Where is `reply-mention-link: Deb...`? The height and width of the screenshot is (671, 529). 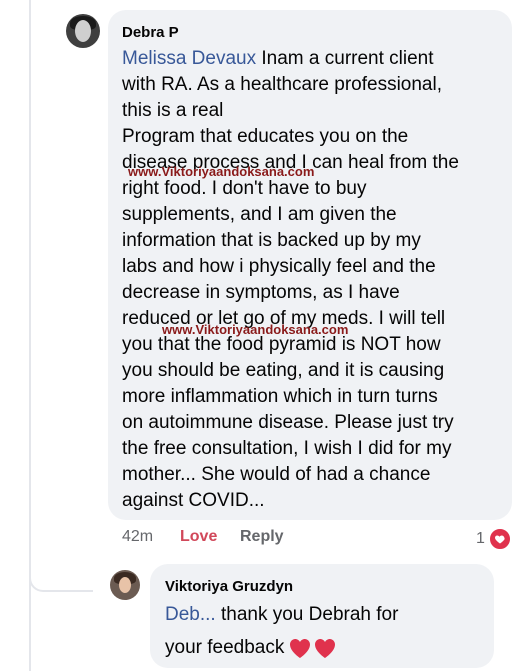
reply-mention-link: Deb... is located at coordinates (190, 614).